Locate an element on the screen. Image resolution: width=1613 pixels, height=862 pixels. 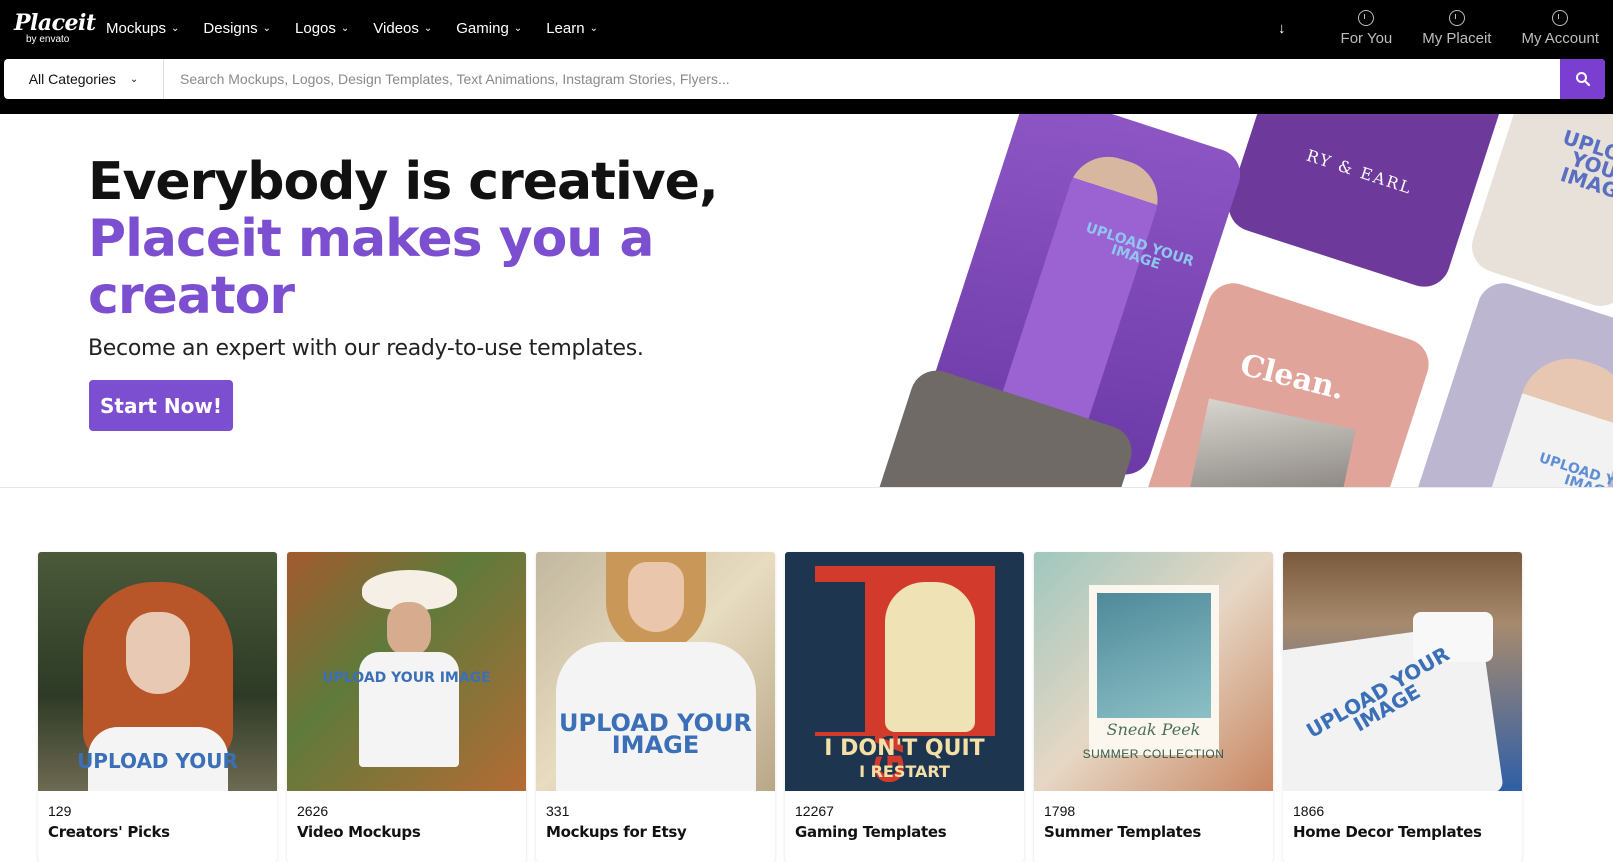
nav-logos: Logos ⌄ is located at coordinates (322, 29).